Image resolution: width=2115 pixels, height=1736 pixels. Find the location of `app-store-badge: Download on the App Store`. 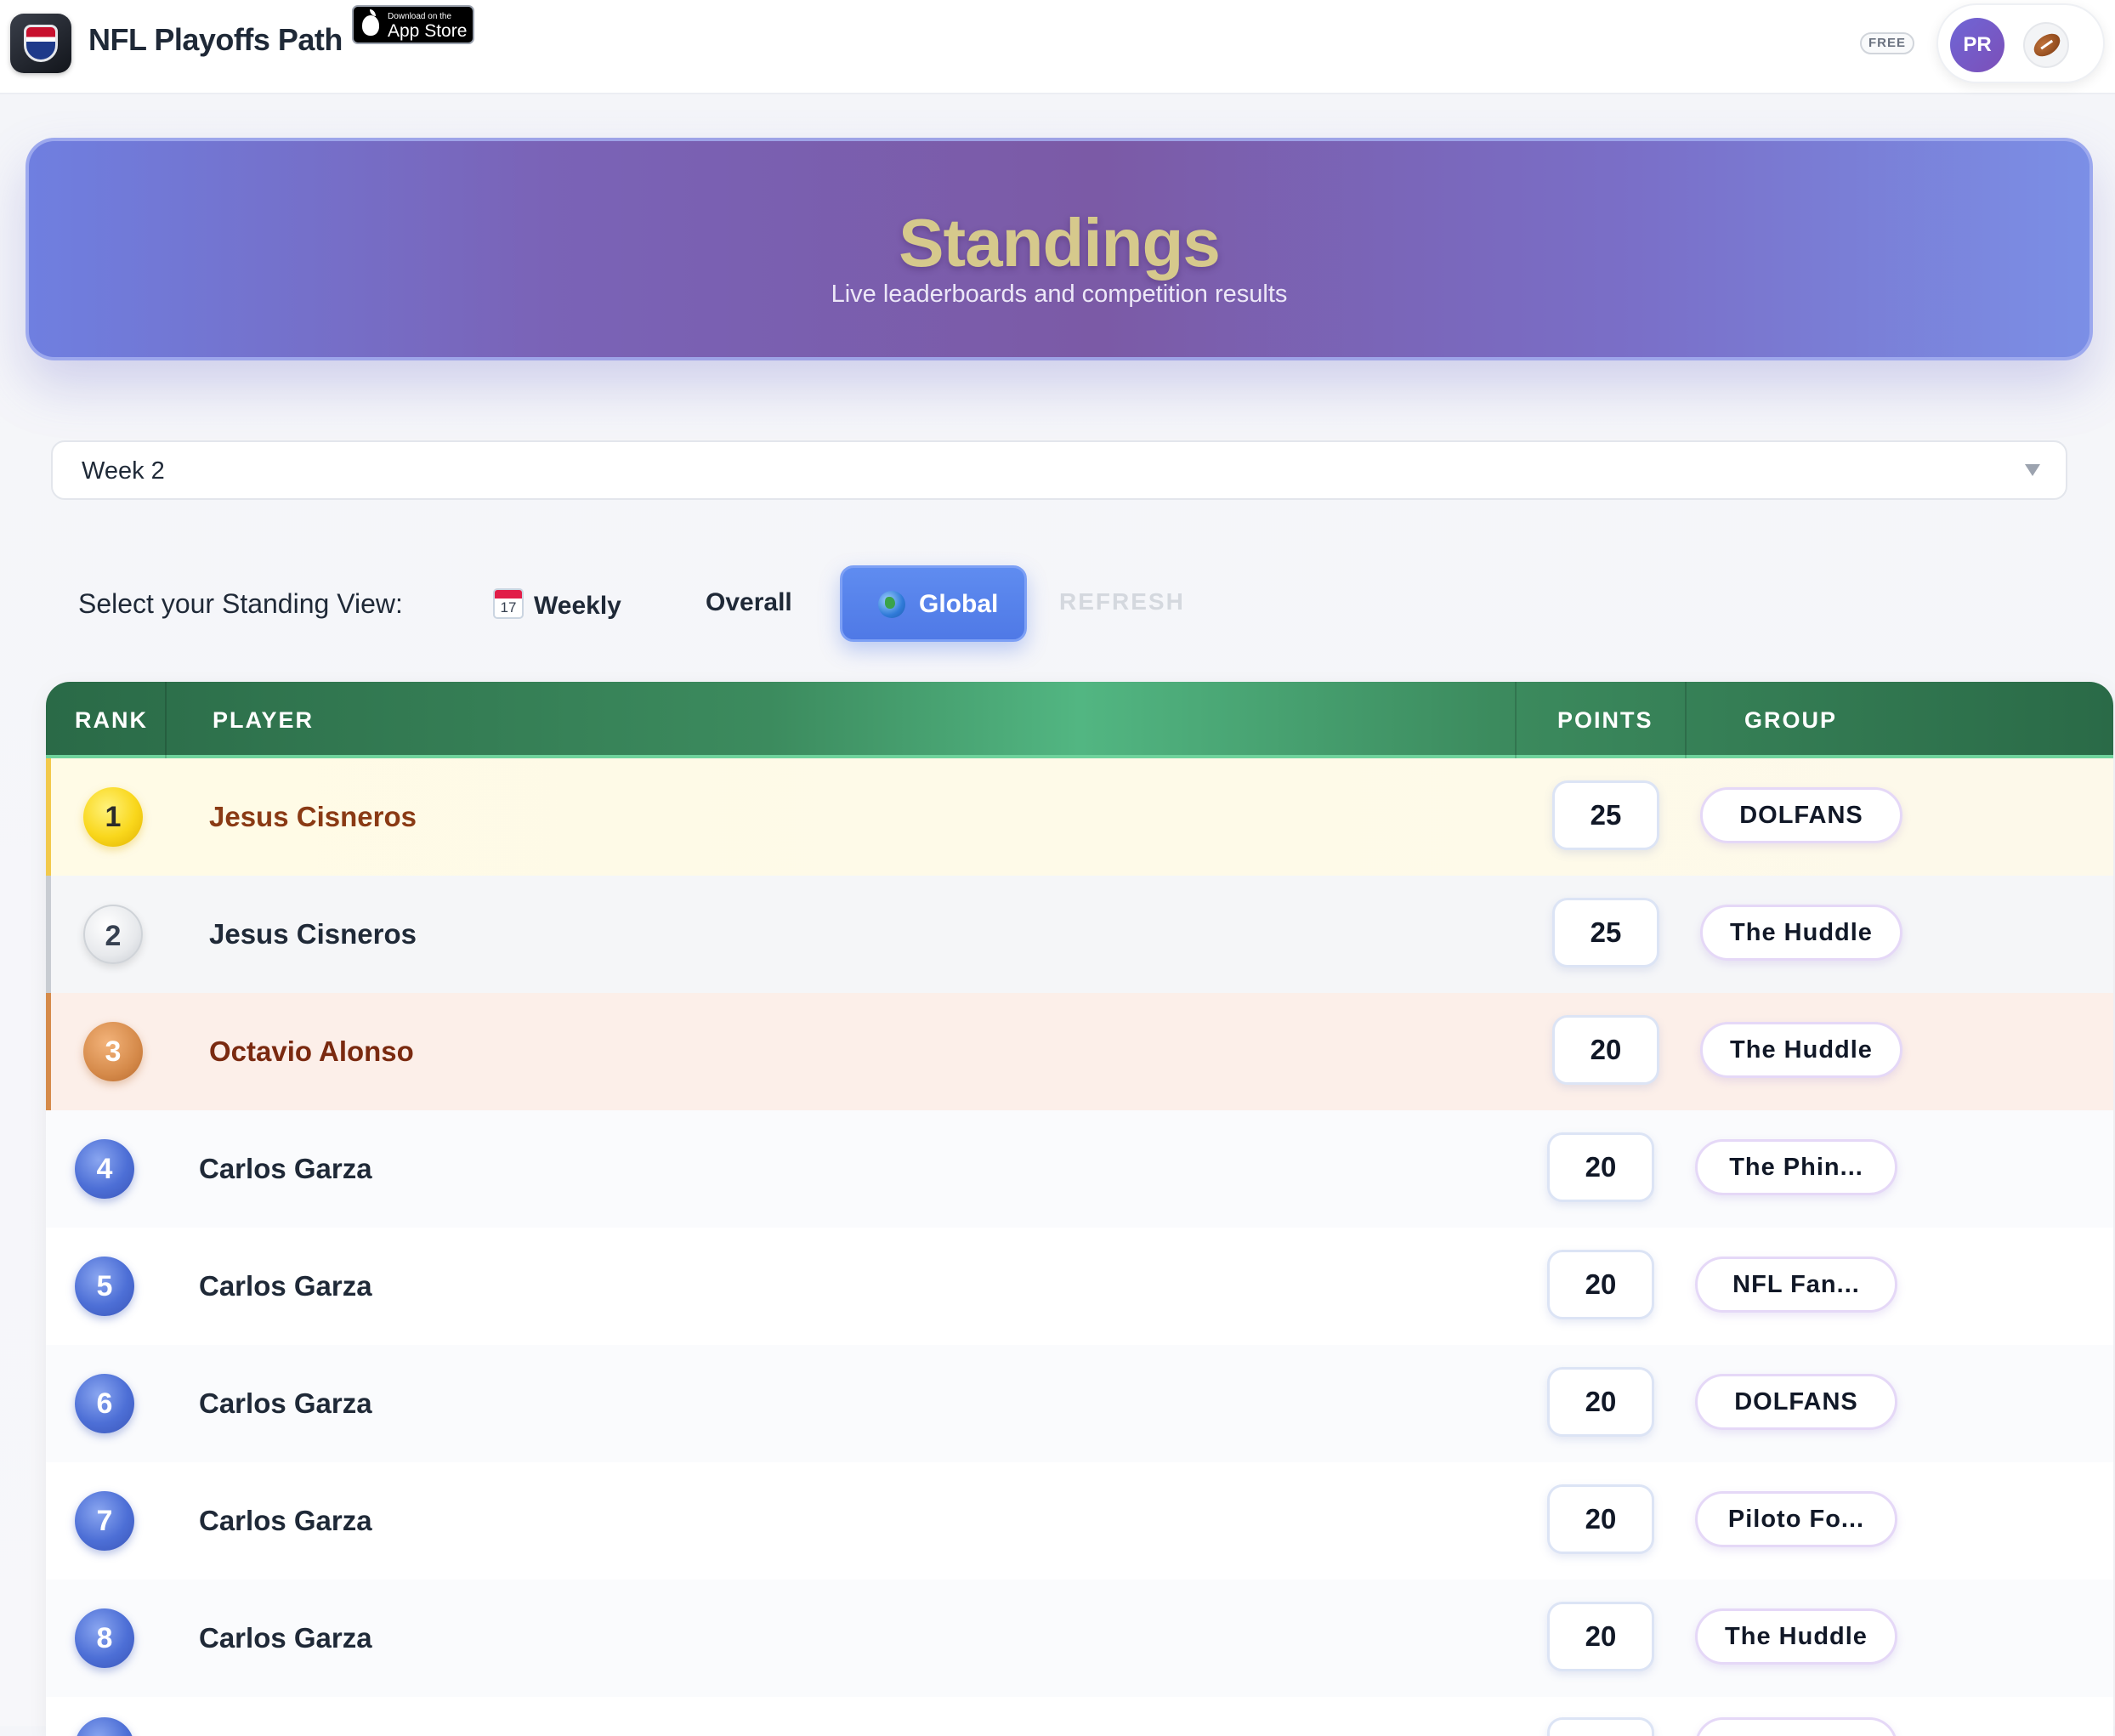

app-store-badge: Download on the App Store is located at coordinates (413, 25).